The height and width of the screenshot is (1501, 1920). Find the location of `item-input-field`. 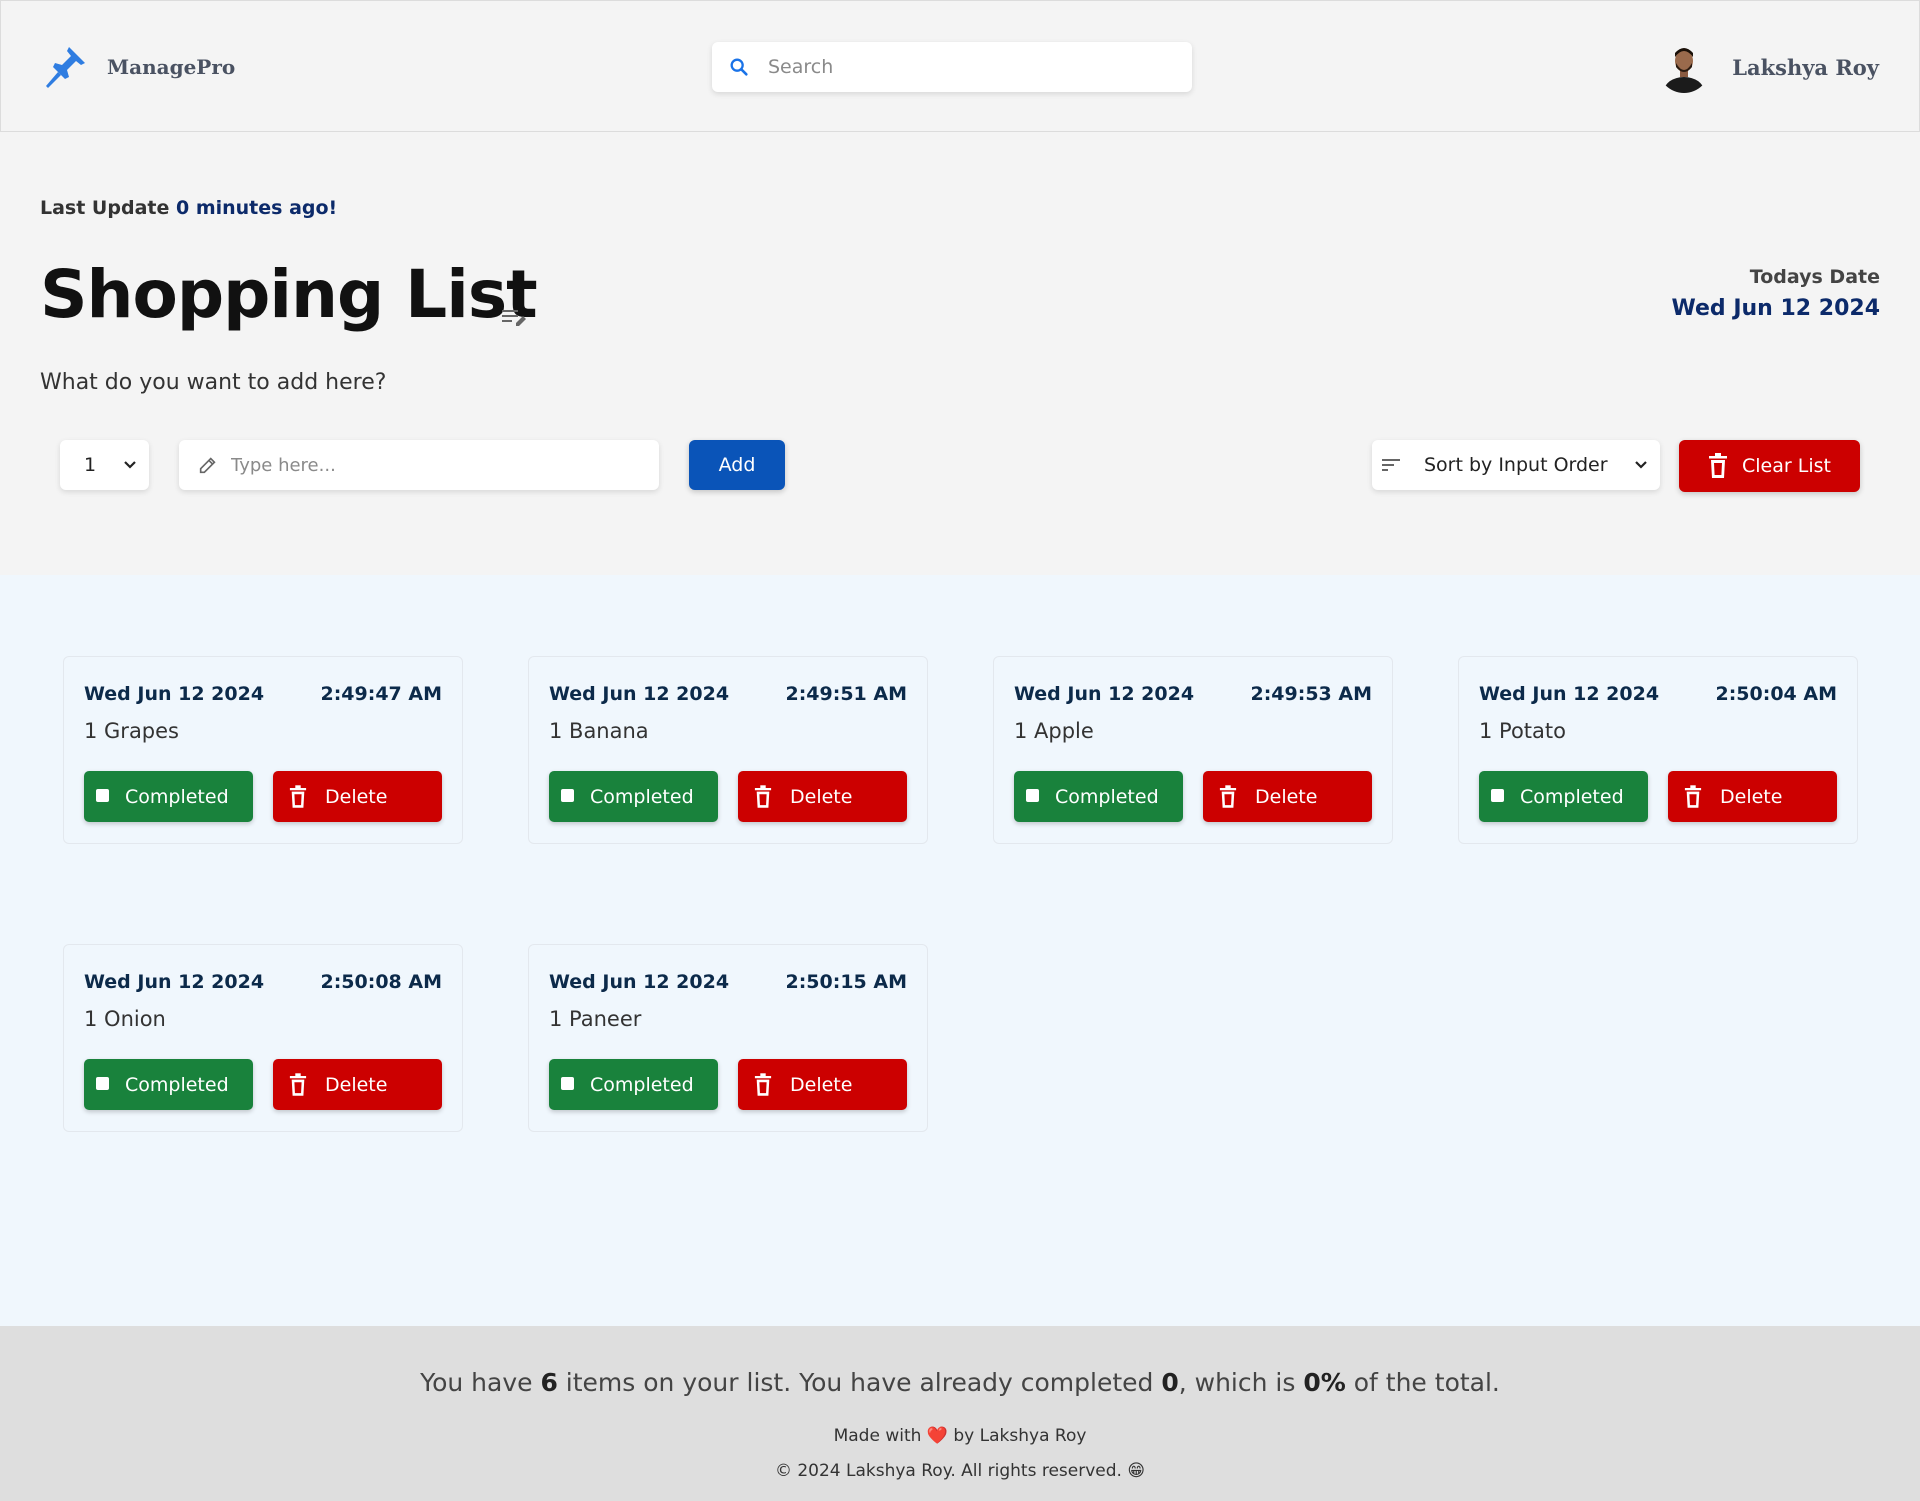

item-input-field is located at coordinates (419, 465).